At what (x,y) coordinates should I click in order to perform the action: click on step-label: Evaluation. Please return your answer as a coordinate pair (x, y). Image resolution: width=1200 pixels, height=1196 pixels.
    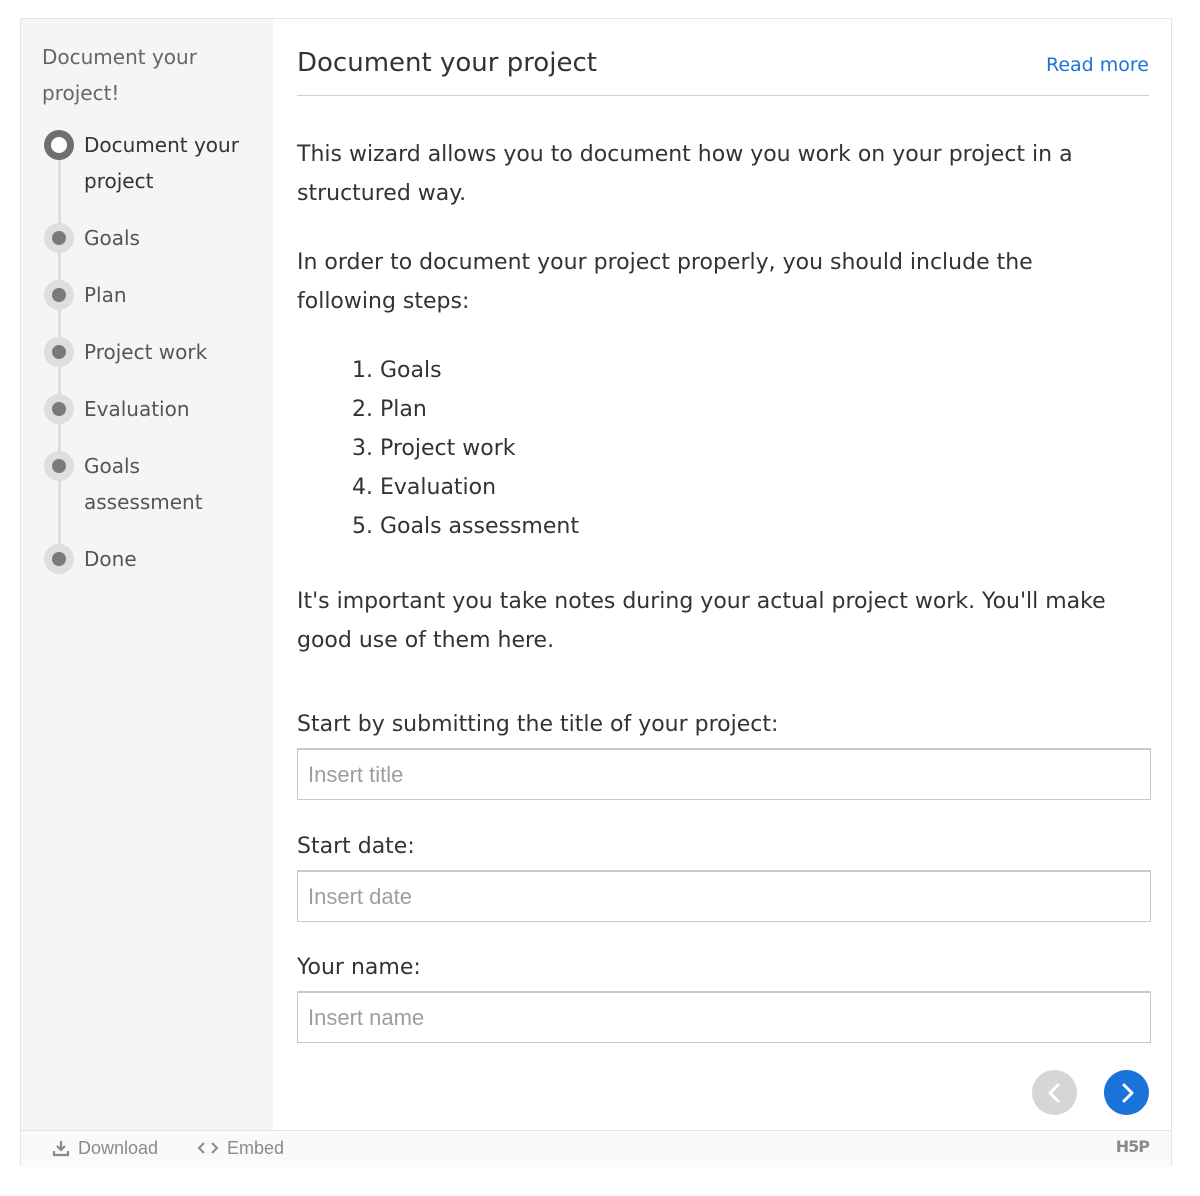
    Looking at the image, I should click on (137, 409).